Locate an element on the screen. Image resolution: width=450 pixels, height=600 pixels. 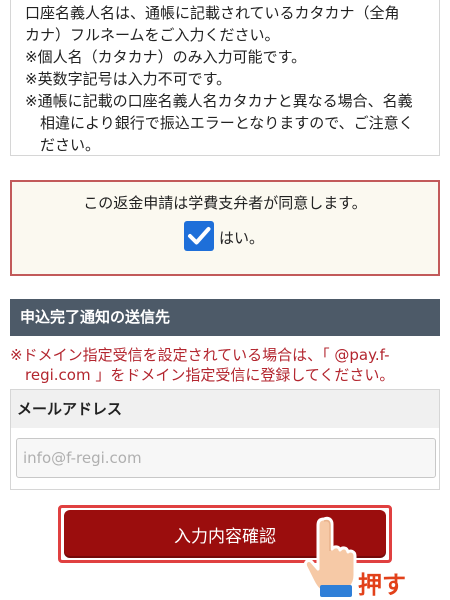
consent-checkbox-label: はい。 is located at coordinates (241, 237).